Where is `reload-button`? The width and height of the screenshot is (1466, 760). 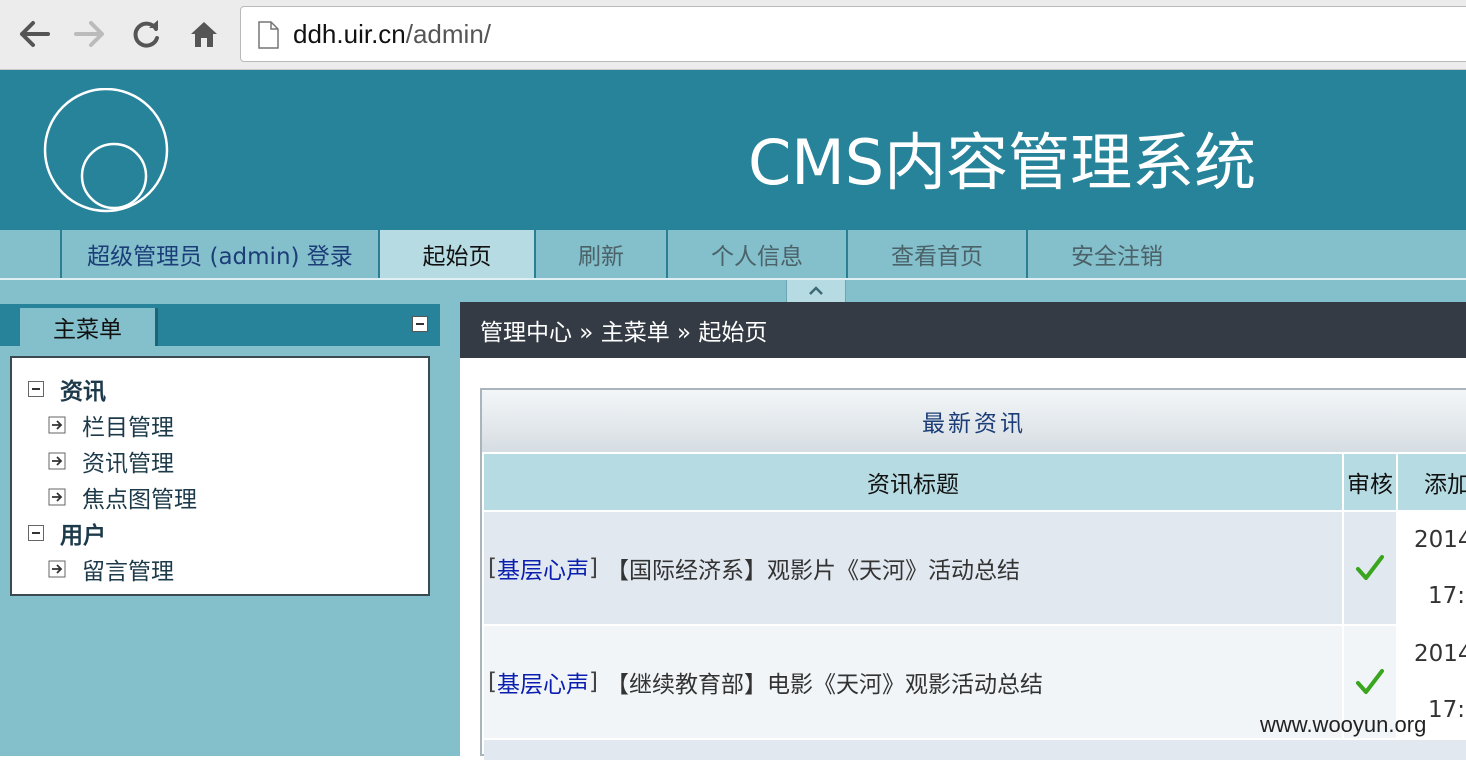 reload-button is located at coordinates (146, 34).